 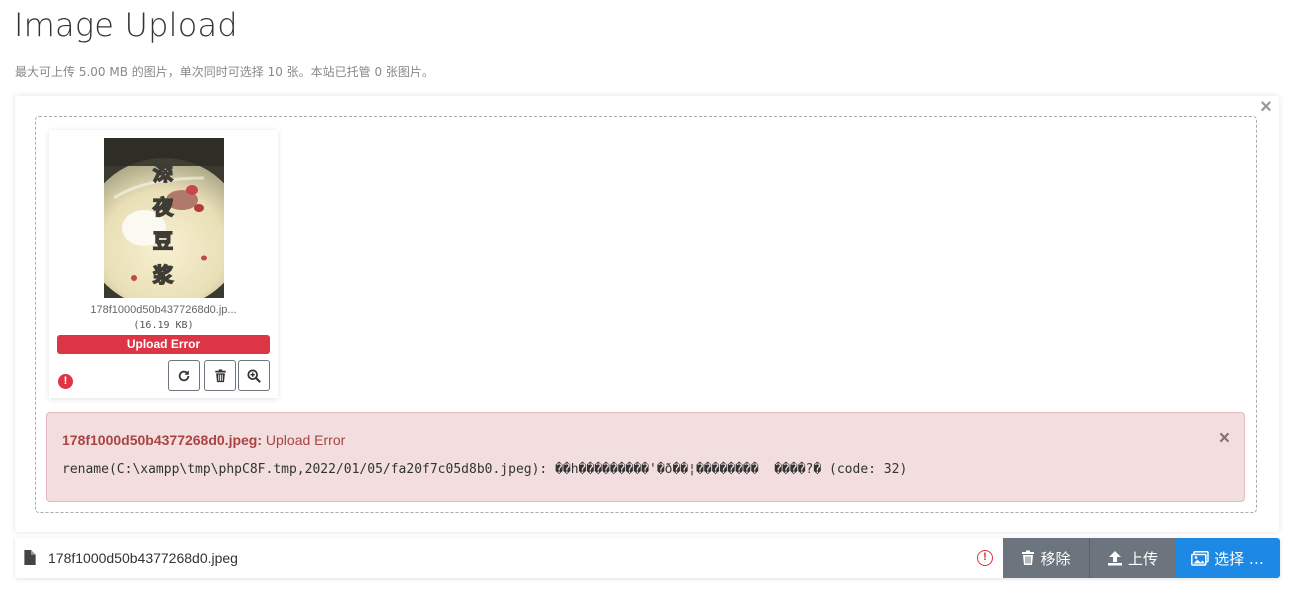 I want to click on remove-file-button, so click(x=220, y=375).